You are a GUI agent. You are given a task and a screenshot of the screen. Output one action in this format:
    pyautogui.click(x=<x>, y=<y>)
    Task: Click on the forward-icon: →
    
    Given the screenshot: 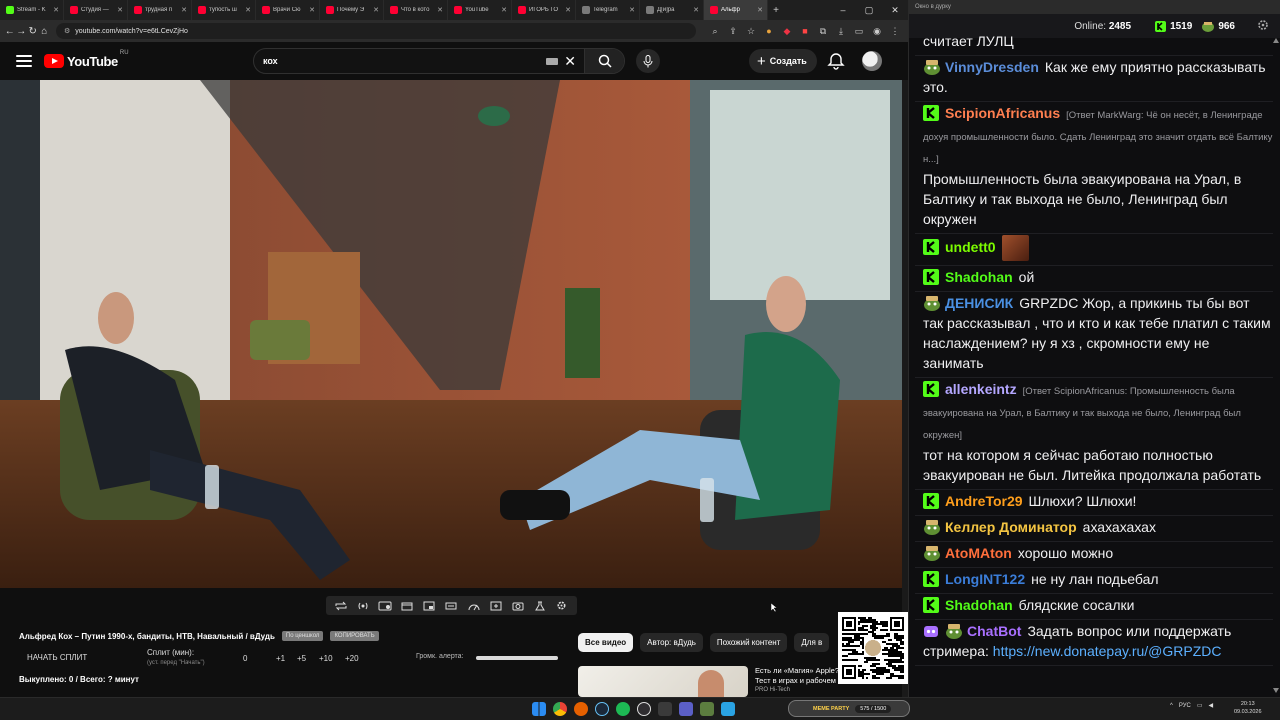 What is the action you would take?
    pyautogui.click(x=22, y=31)
    